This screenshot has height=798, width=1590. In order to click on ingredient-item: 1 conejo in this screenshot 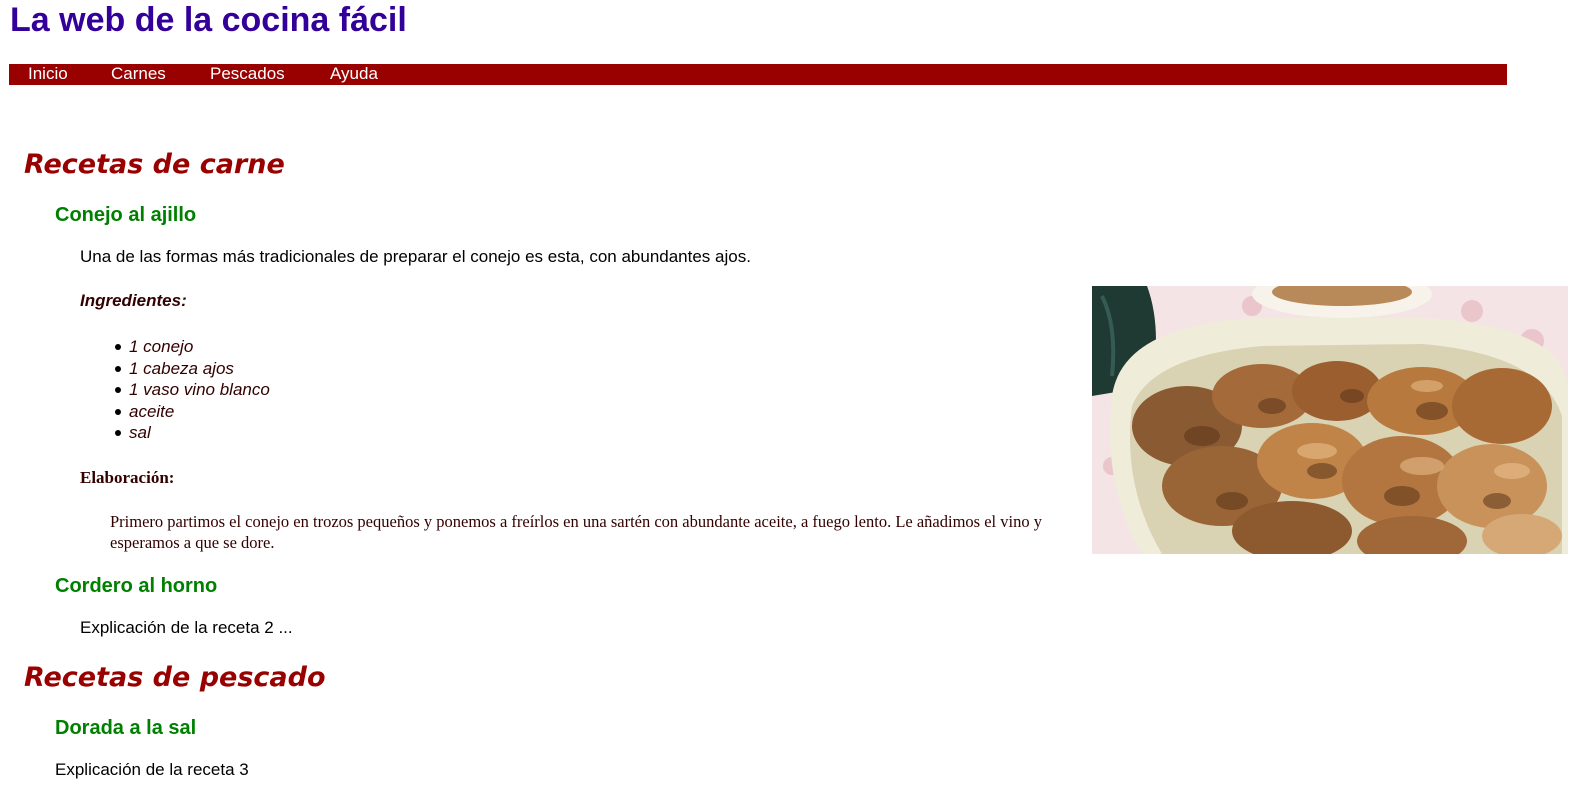, I will do `click(192, 347)`.